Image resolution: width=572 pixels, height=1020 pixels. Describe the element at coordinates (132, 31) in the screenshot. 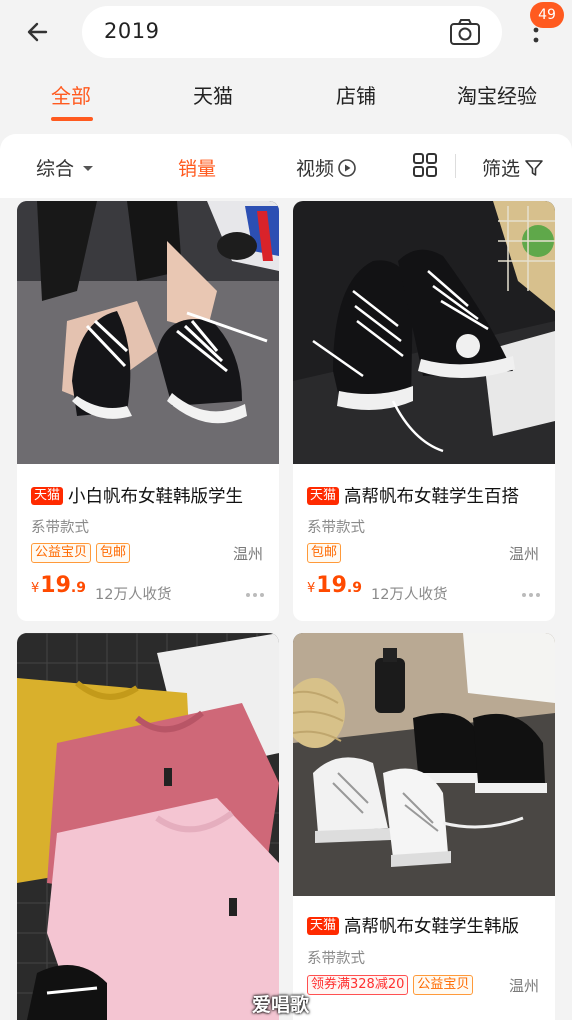

I see `search-query: 2019` at that location.